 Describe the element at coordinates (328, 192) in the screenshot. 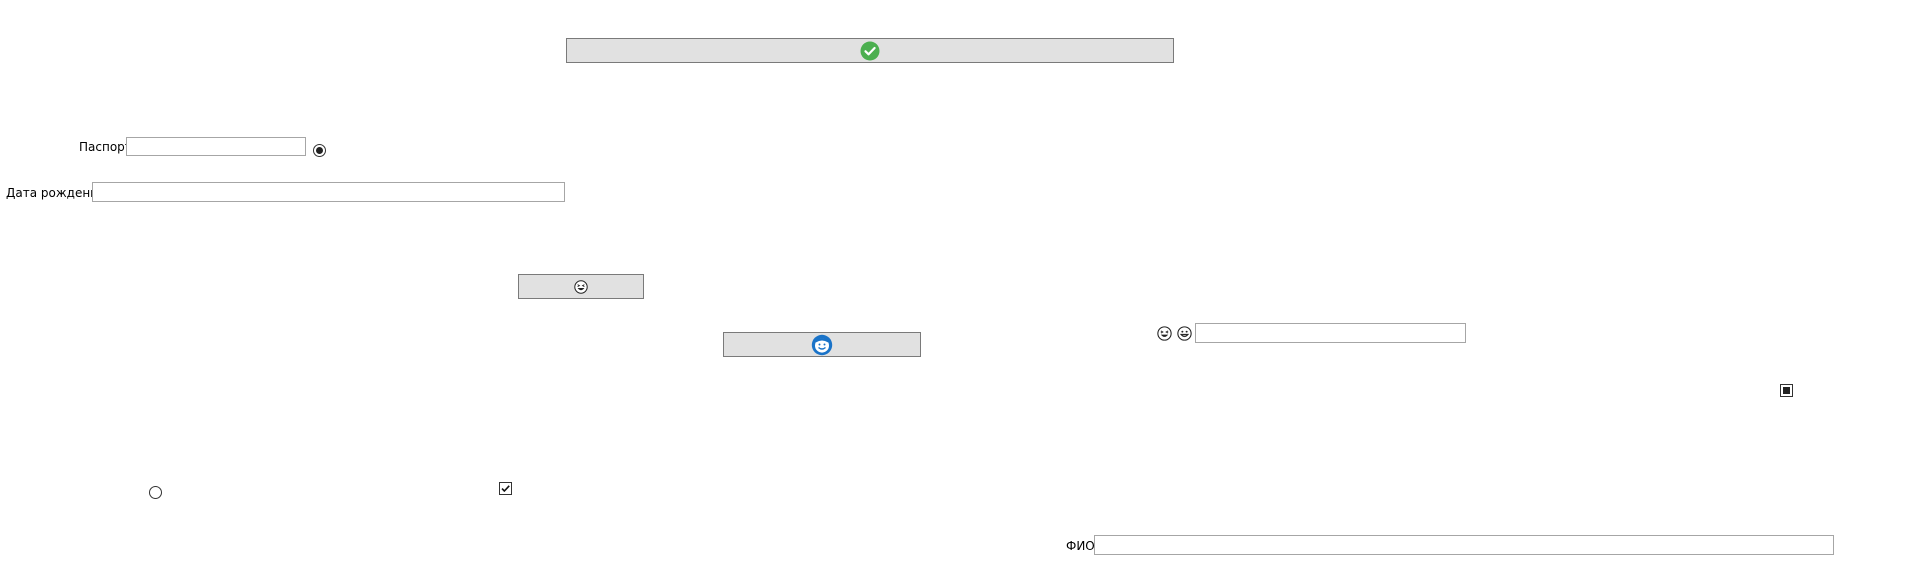

I see `birth-date-input` at that location.